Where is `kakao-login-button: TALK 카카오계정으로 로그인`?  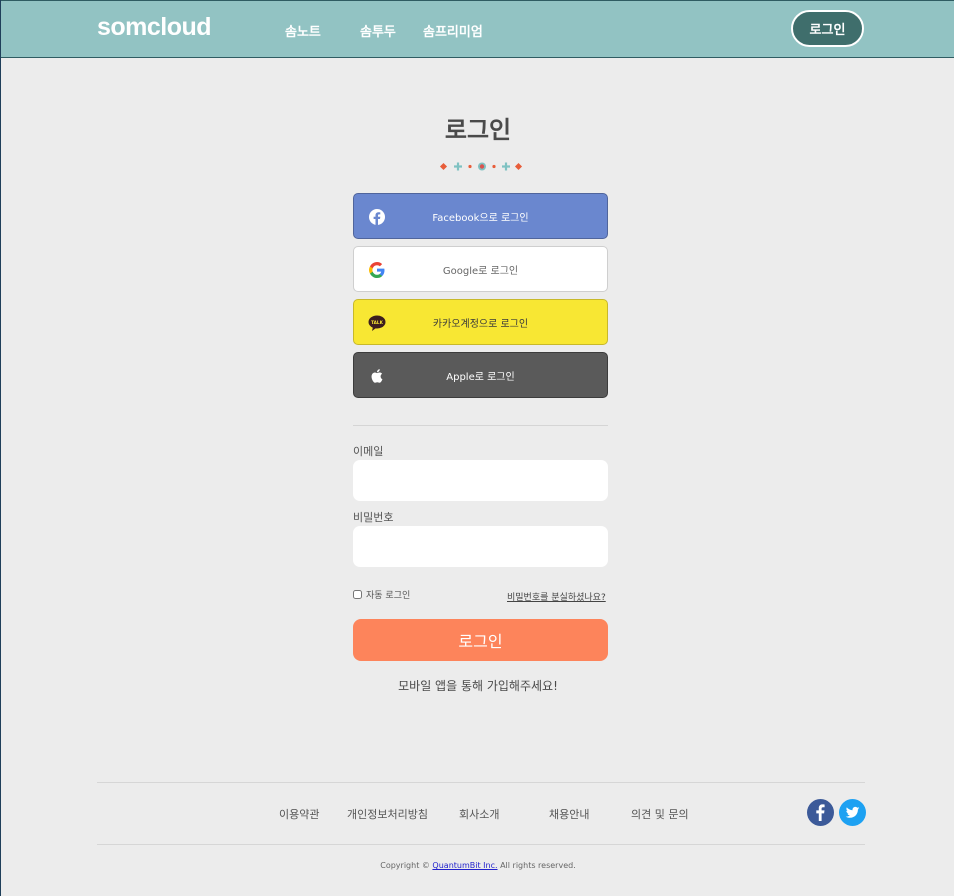
kakao-login-button: TALK 카카오계정으로 로그인 is located at coordinates (480, 322).